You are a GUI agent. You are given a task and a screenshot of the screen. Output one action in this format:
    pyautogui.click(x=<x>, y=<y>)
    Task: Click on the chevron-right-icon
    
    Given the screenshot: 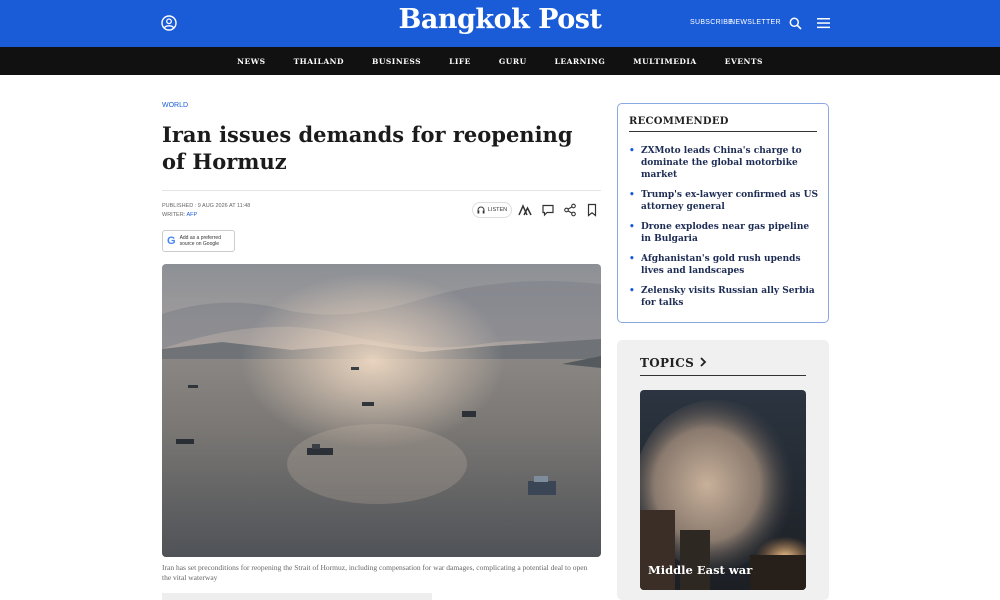 What is the action you would take?
    pyautogui.click(x=702, y=362)
    